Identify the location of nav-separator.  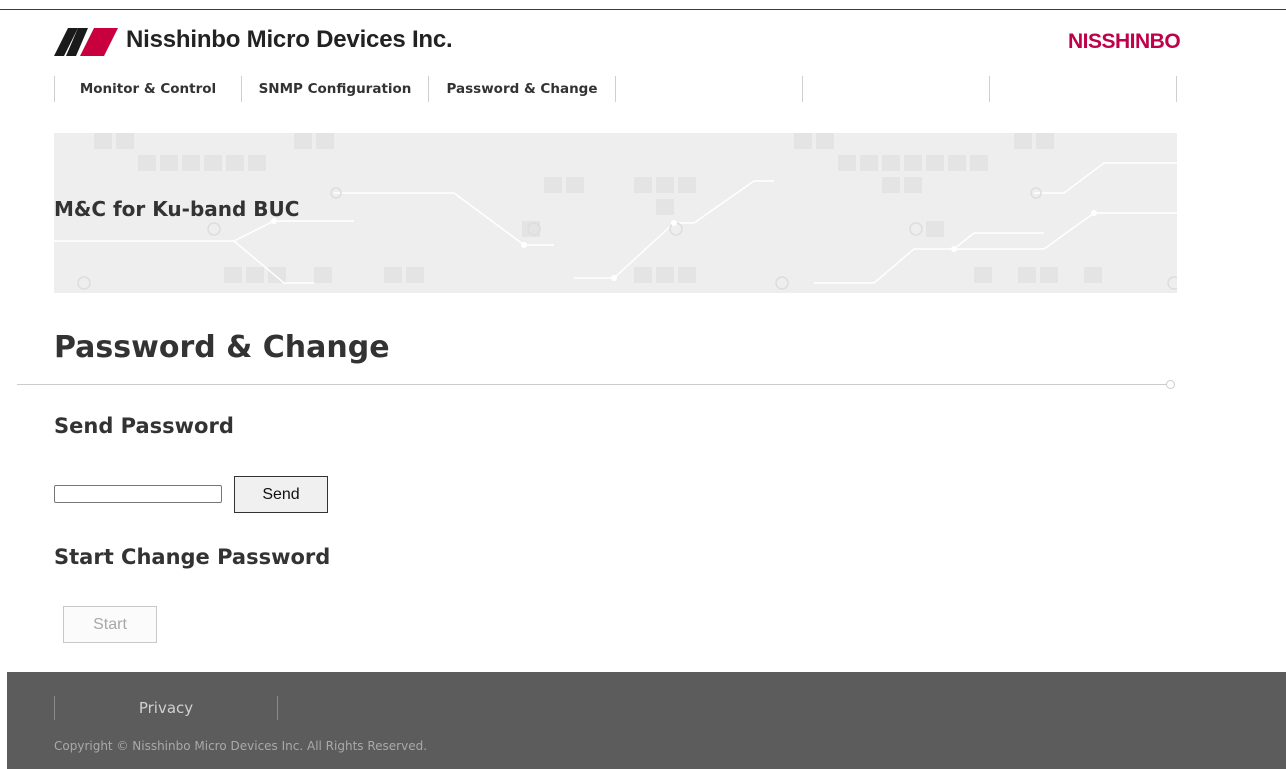
(1176, 89).